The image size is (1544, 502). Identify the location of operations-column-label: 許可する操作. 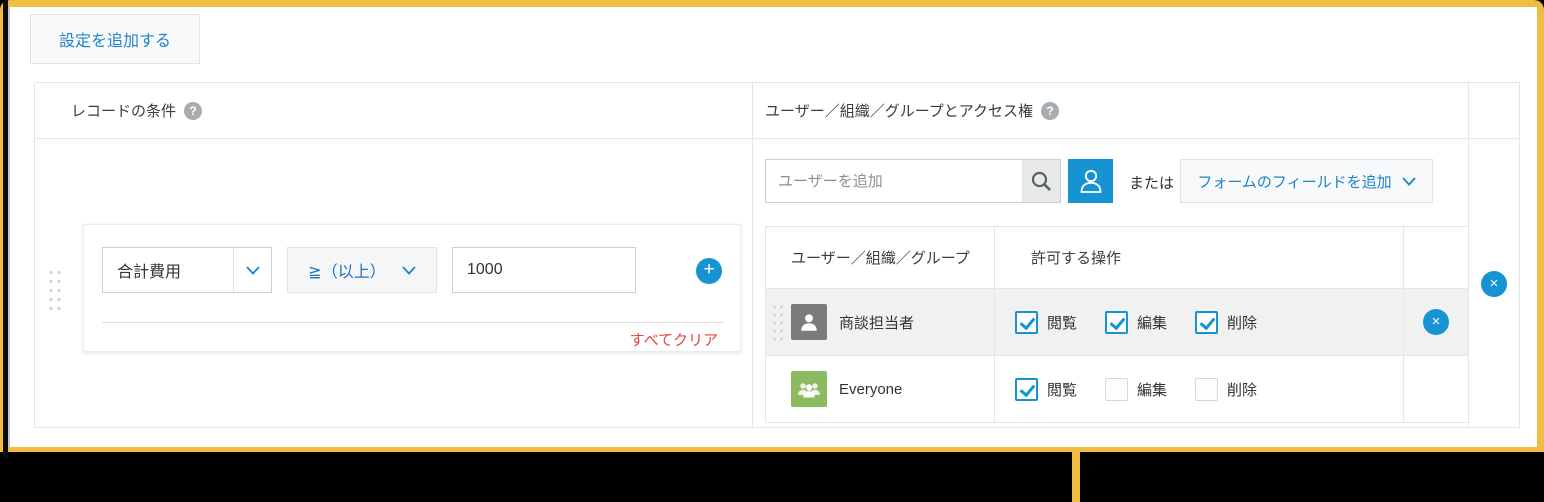
(1076, 258).